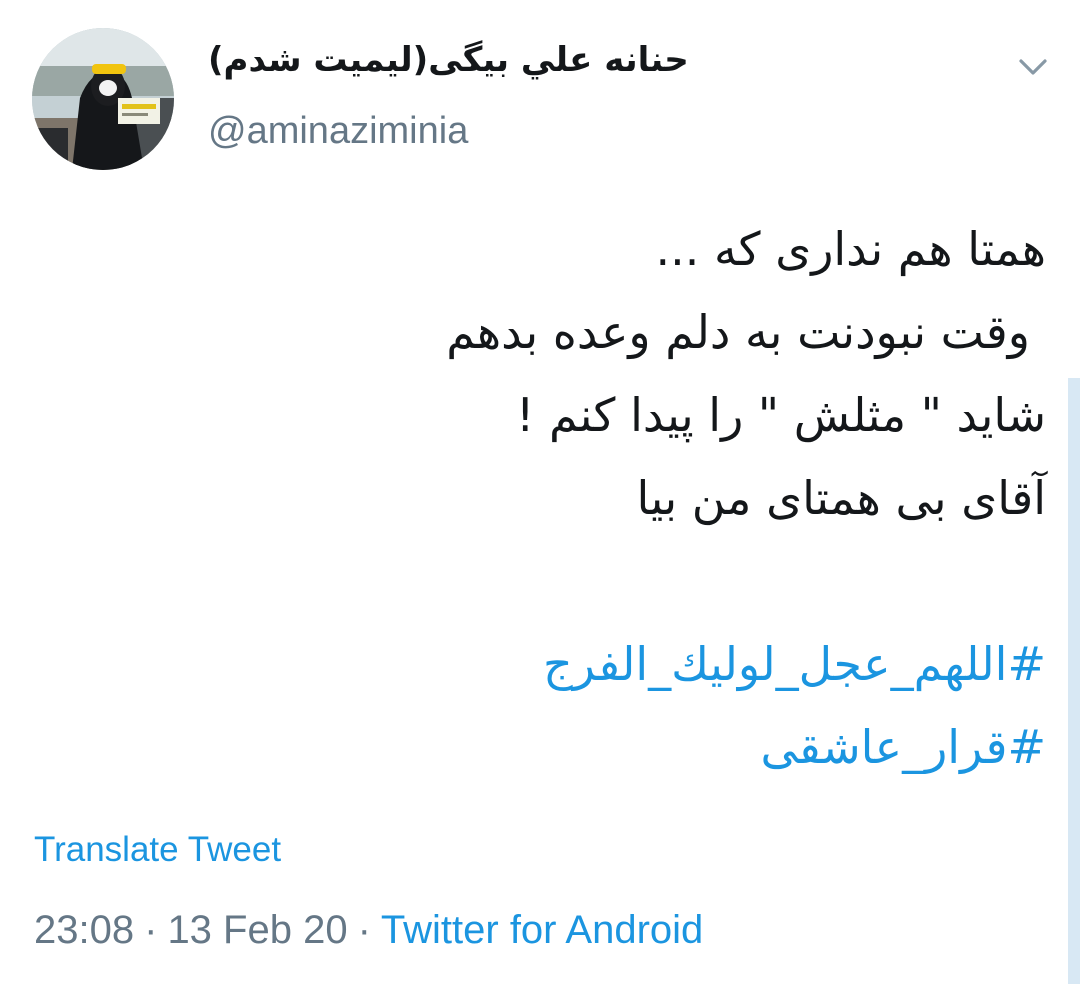 This screenshot has height=984, width=1080. Describe the element at coordinates (542, 930) in the screenshot. I see `tweet-source-link: Twitter for Android` at that location.